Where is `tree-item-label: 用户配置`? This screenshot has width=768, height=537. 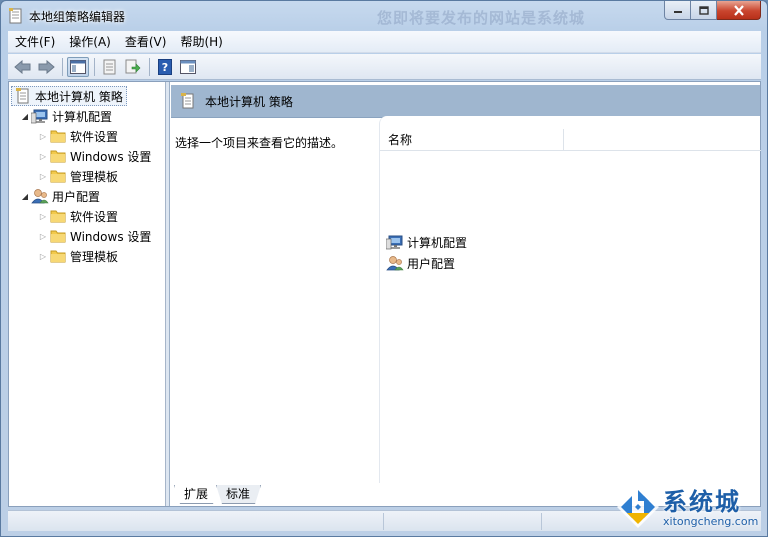
tree-item-label: 用户配置 is located at coordinates (76, 196).